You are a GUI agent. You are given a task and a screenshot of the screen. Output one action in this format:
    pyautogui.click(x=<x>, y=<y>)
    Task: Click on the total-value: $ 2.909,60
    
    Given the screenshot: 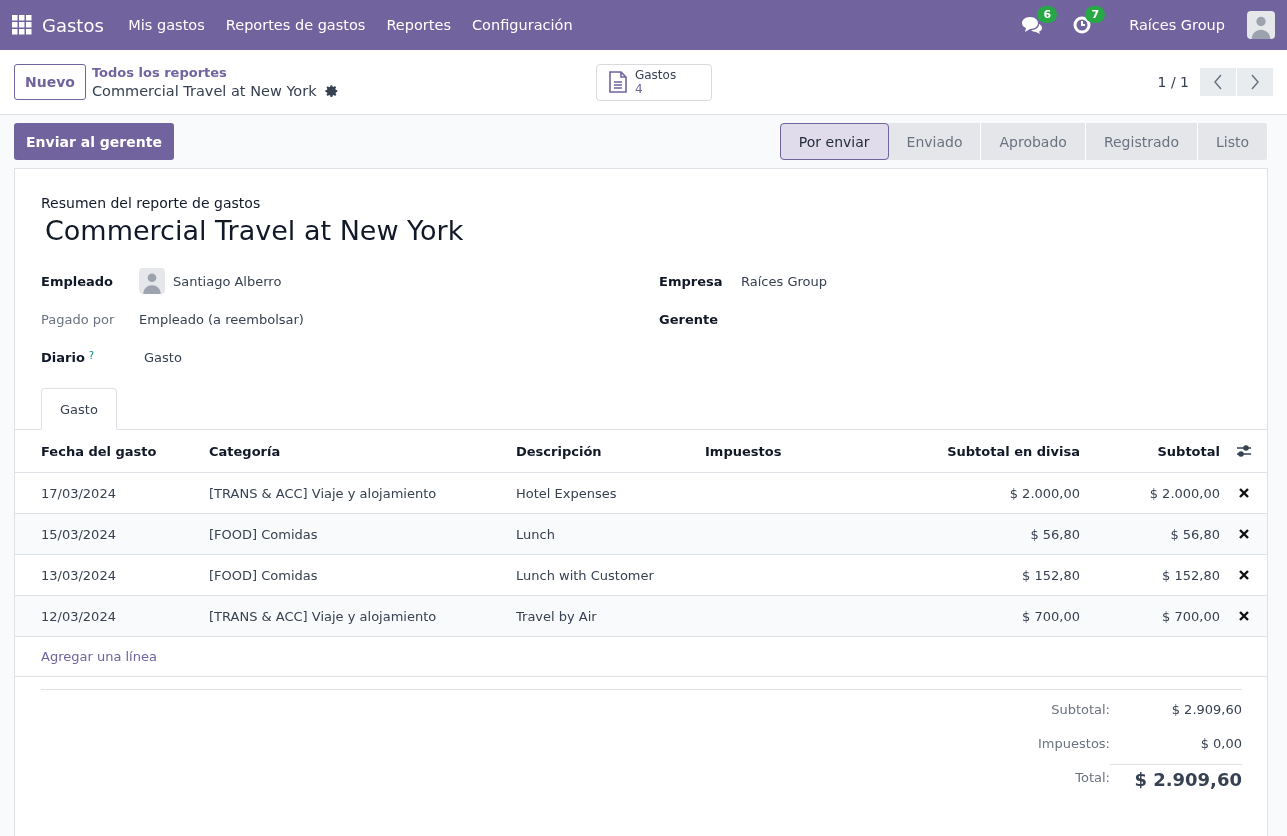 What is the action you would take?
    pyautogui.click(x=1206, y=709)
    